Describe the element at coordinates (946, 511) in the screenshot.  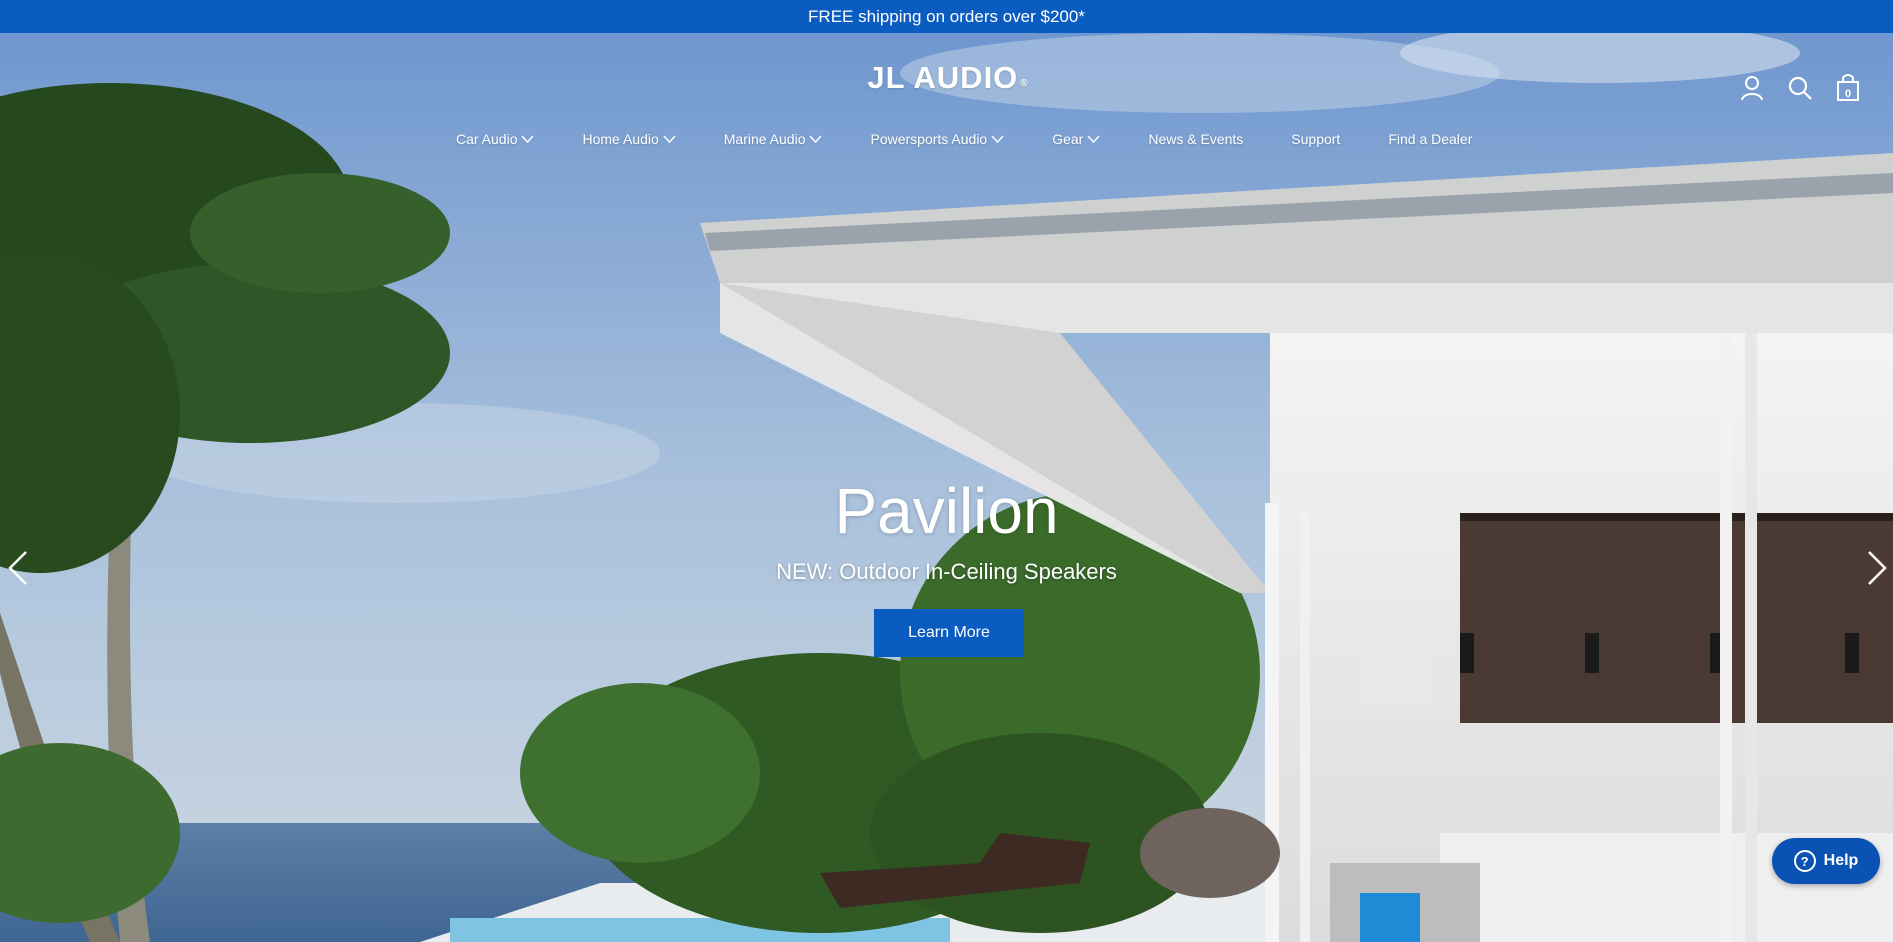
I see `hero-title: Pavilion` at that location.